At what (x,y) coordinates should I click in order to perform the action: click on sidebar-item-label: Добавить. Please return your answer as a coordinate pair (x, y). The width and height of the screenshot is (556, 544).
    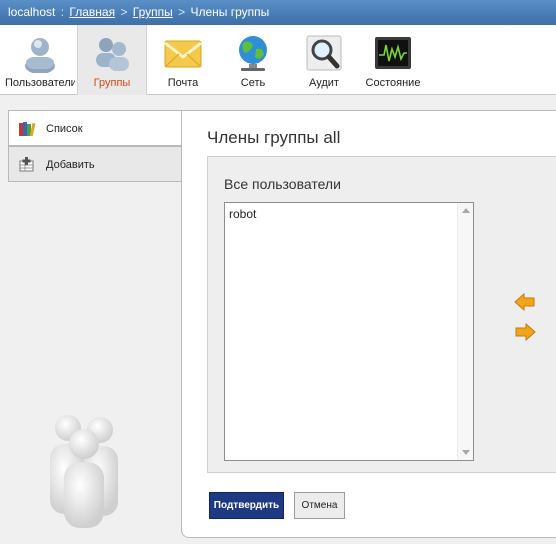
    Looking at the image, I should click on (70, 165).